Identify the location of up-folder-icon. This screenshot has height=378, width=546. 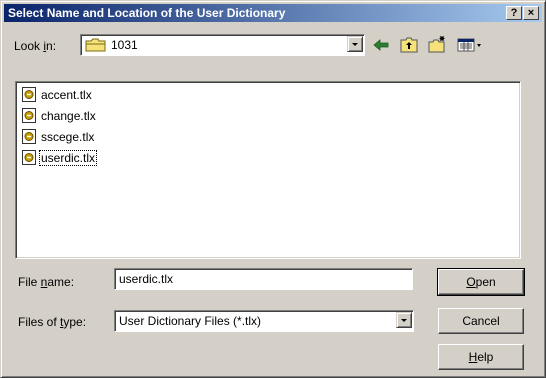
(409, 45).